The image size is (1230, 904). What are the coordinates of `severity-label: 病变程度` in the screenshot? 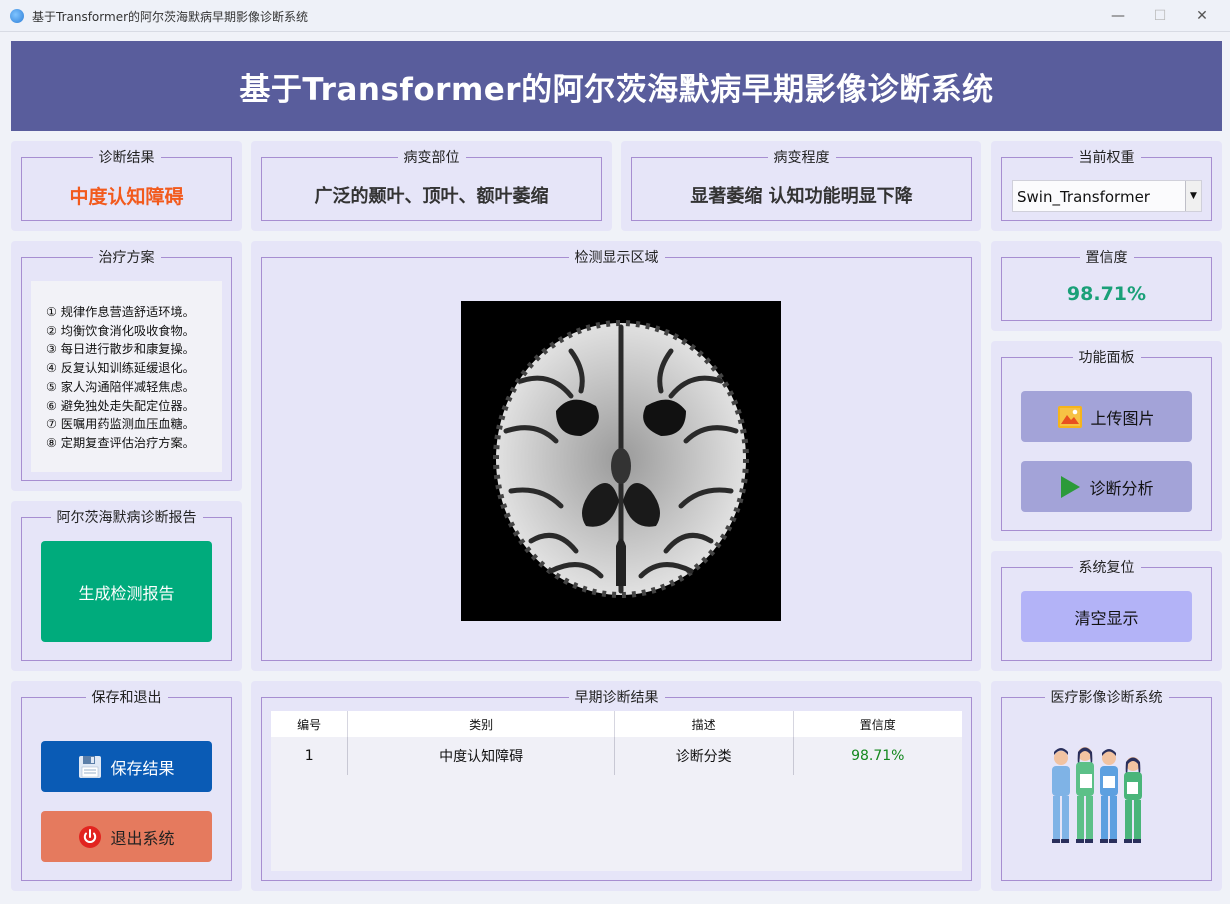 It's located at (801, 158).